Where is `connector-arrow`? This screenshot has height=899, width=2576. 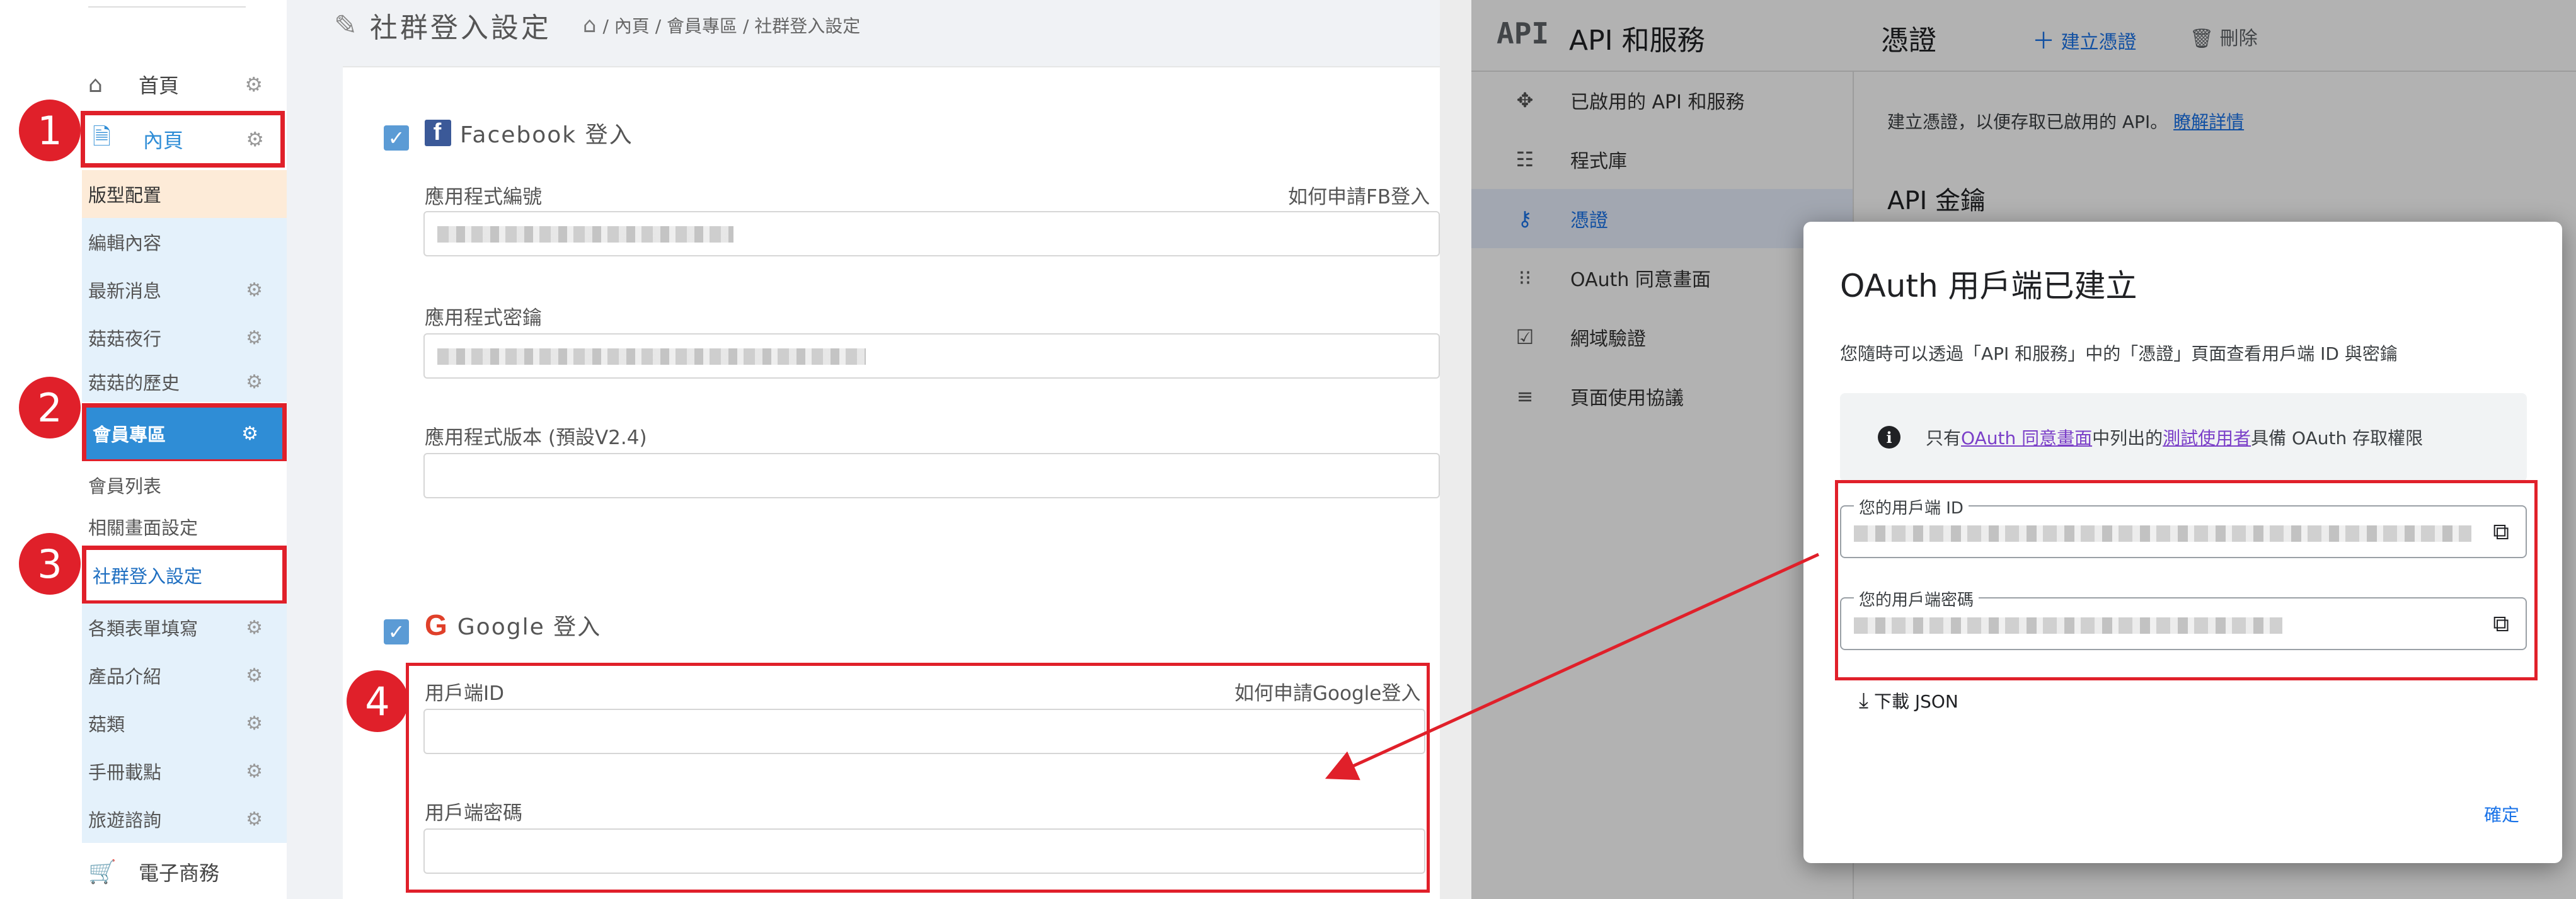 connector-arrow is located at coordinates (1572, 667).